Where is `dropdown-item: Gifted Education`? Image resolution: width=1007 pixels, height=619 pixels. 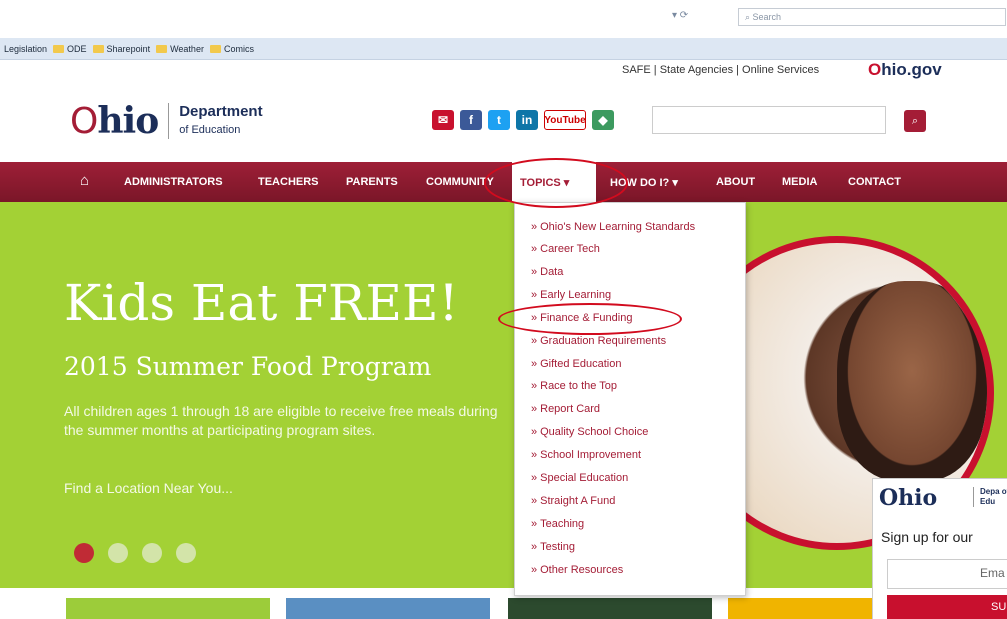
dropdown-item: Gifted Education is located at coordinates (576, 364).